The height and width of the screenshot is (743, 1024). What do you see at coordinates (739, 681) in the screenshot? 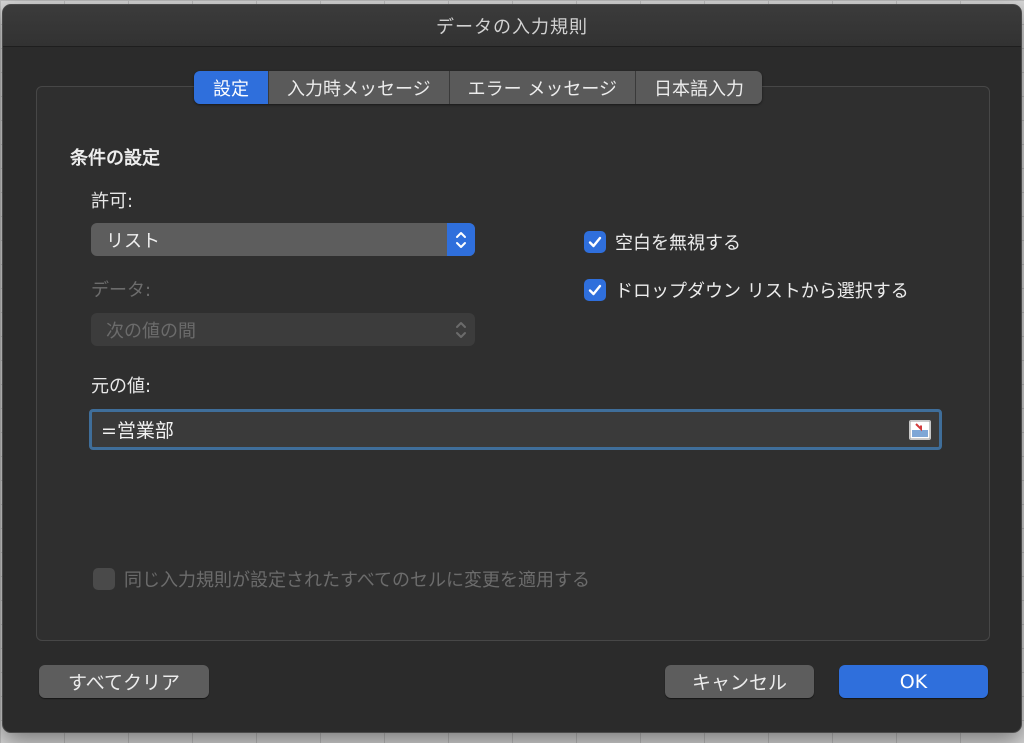
I see `cancel-button: キャンセル` at bounding box center [739, 681].